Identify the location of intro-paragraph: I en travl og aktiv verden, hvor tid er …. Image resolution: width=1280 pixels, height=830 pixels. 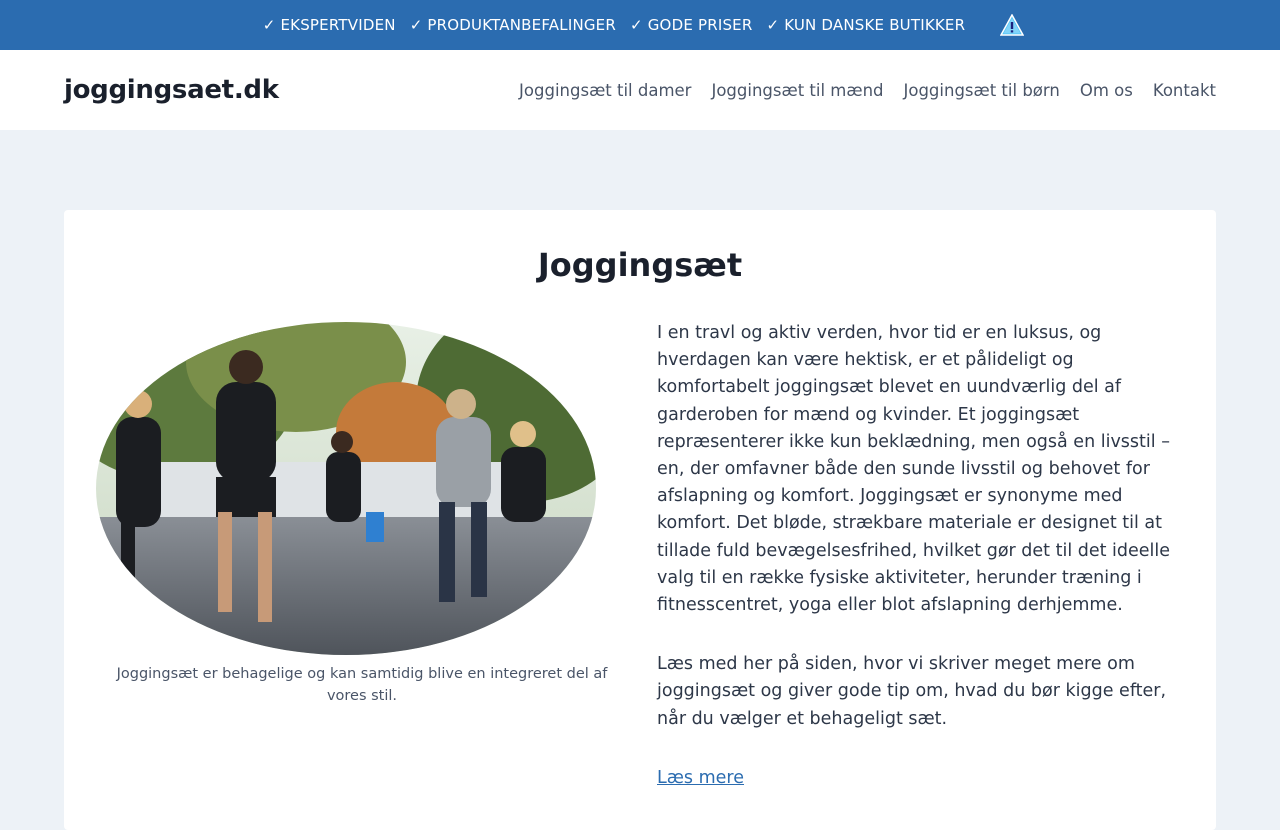
(914, 469).